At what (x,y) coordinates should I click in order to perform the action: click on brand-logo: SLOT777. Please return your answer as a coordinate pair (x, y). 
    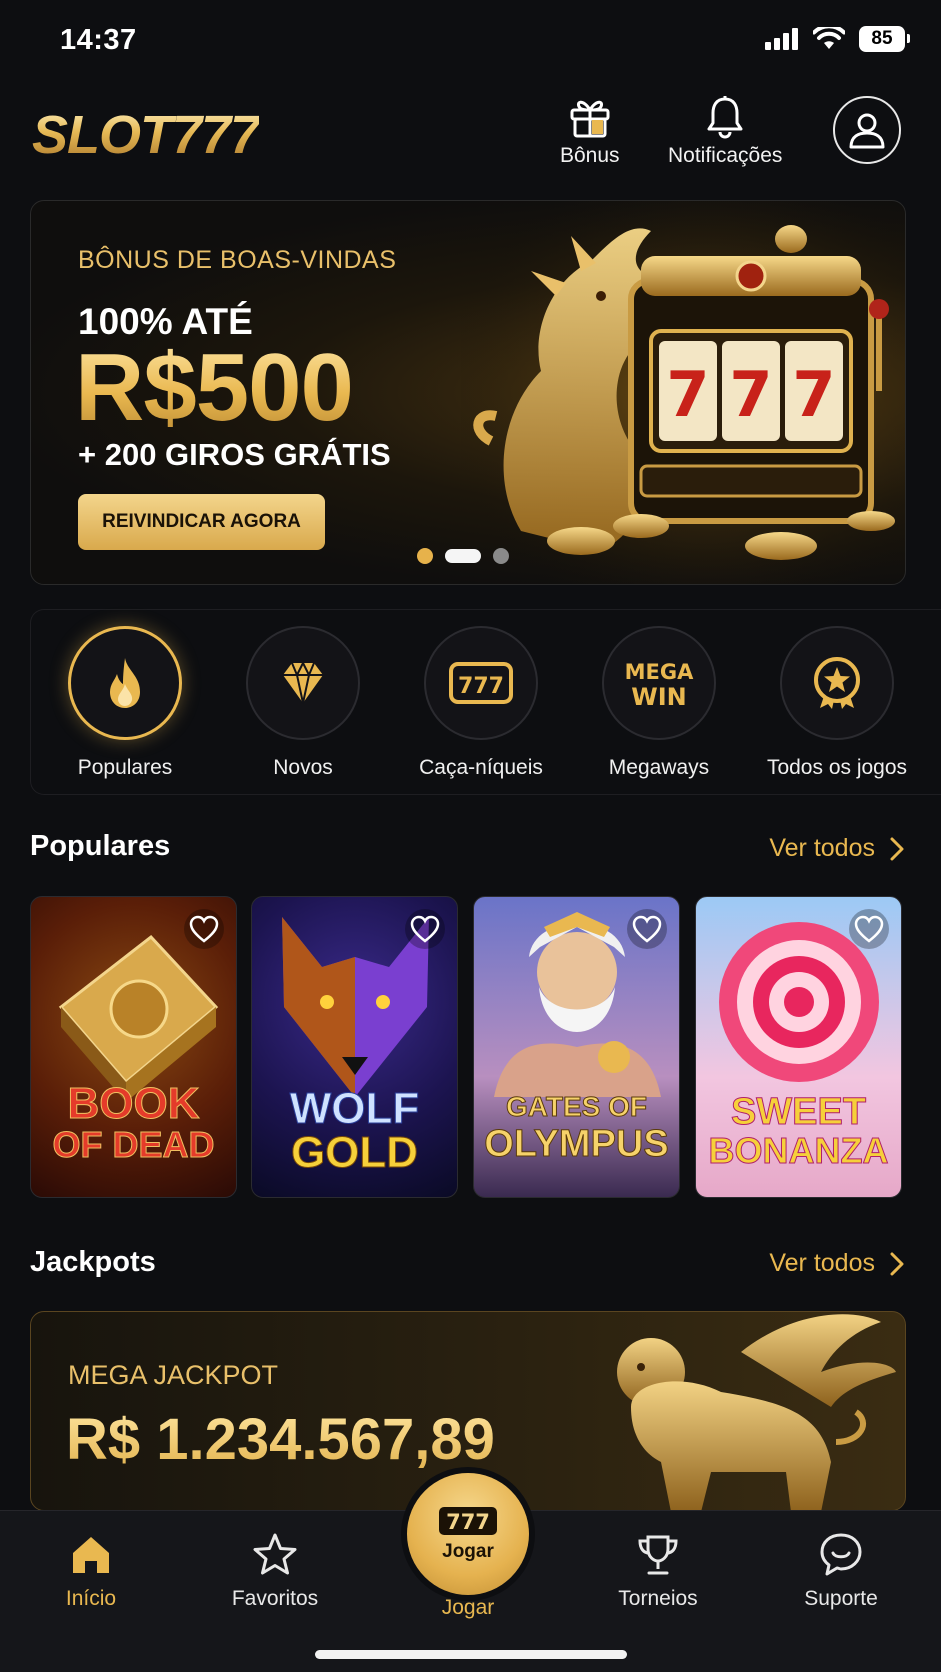
    Looking at the image, I should click on (146, 135).